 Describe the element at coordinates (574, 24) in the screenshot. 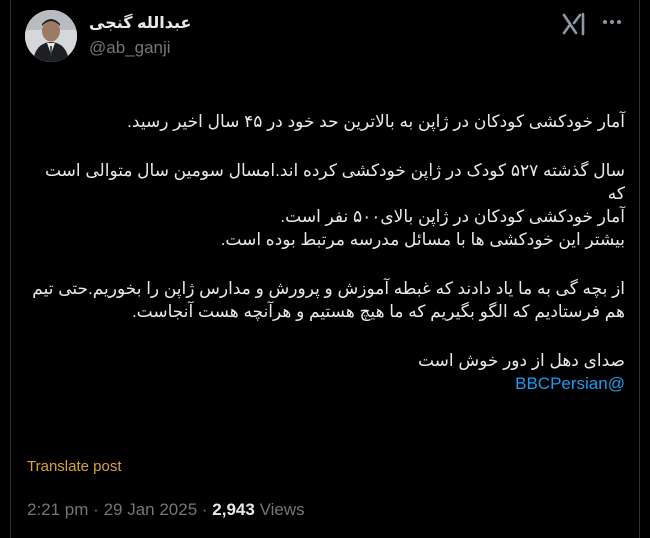

I see `grok-icon` at that location.